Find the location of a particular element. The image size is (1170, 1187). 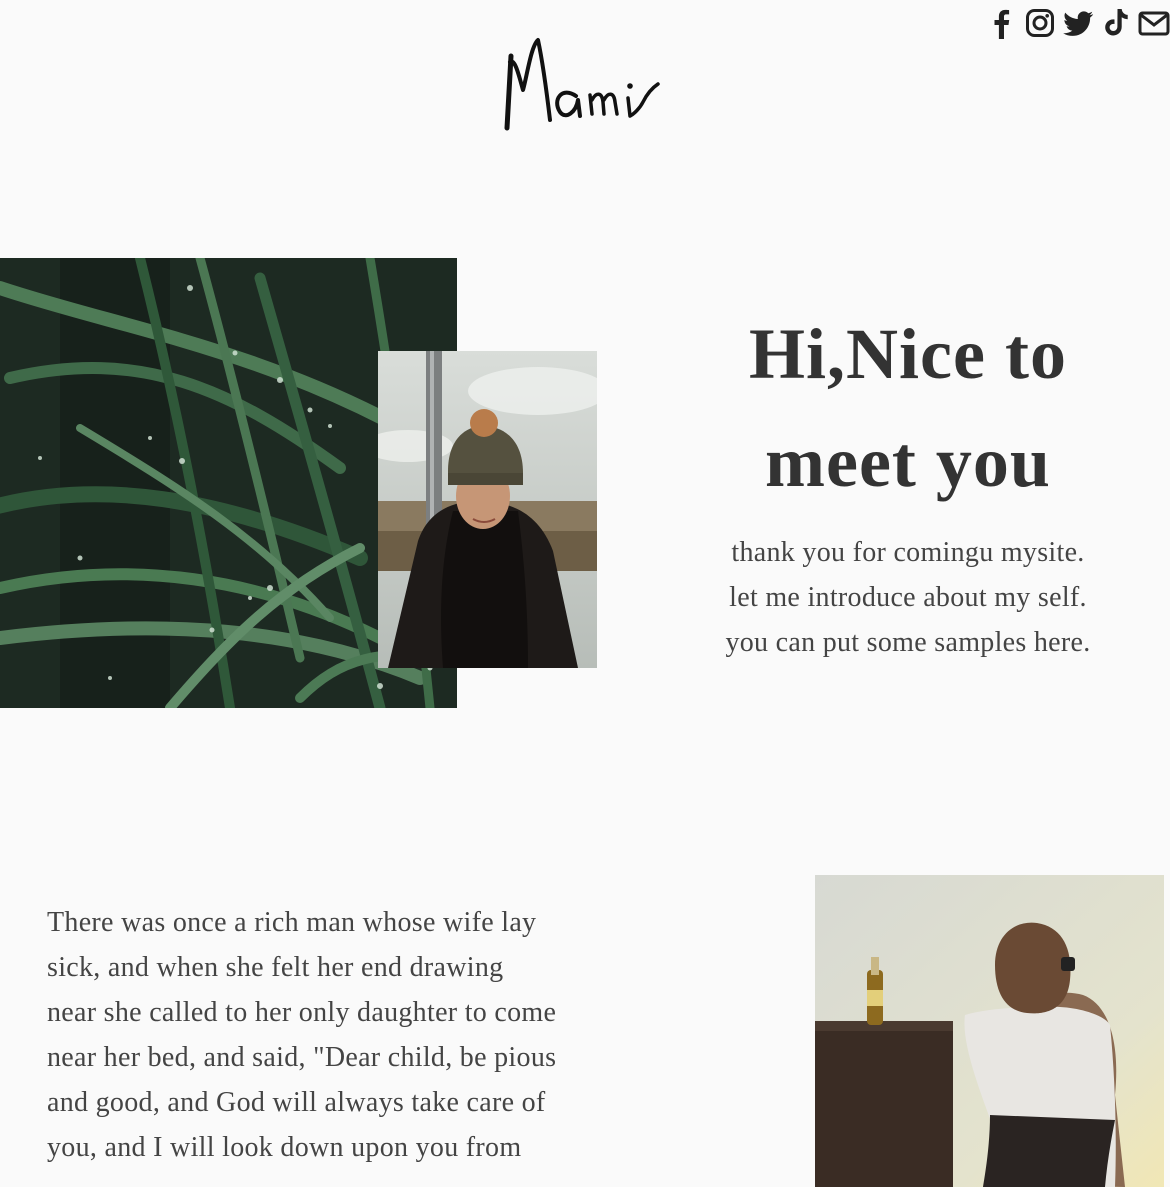

twitter-icon is located at coordinates (1078, 23).